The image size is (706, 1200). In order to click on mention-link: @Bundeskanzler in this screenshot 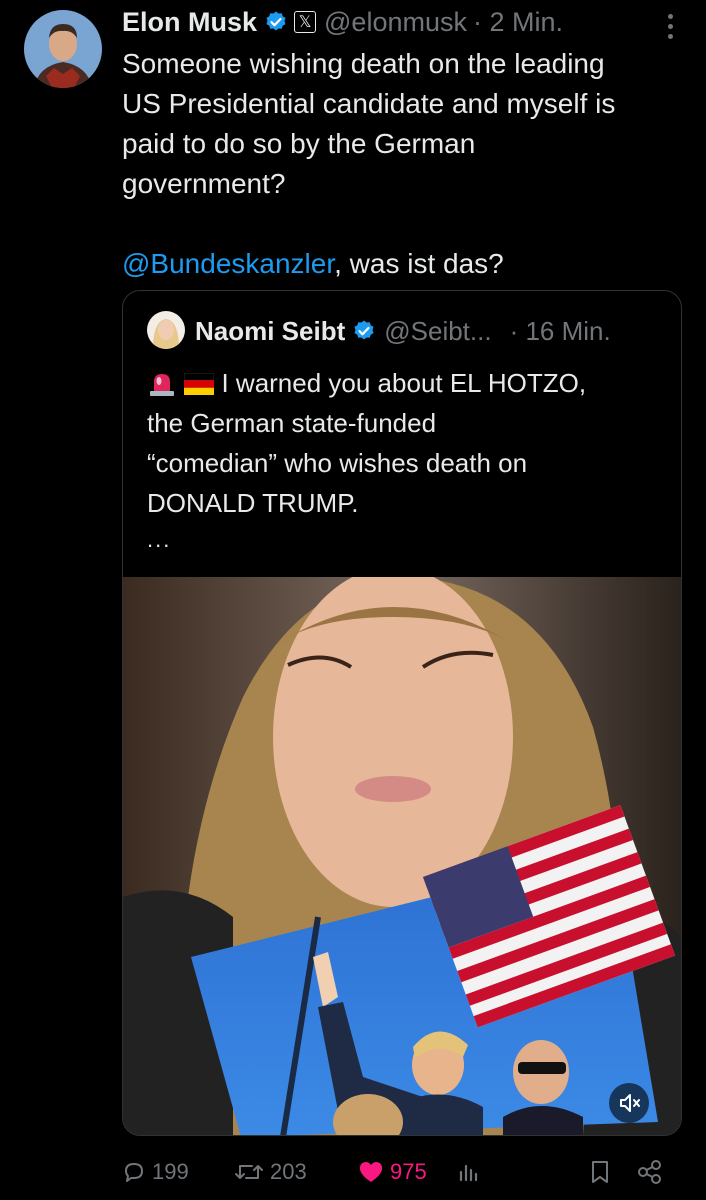, I will do `click(228, 263)`.